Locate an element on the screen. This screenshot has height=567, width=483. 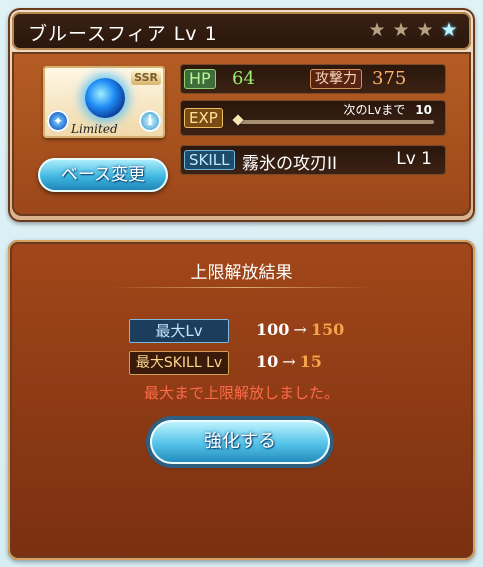
exp-next-level: 次のLvまで 10 is located at coordinates (388, 109).